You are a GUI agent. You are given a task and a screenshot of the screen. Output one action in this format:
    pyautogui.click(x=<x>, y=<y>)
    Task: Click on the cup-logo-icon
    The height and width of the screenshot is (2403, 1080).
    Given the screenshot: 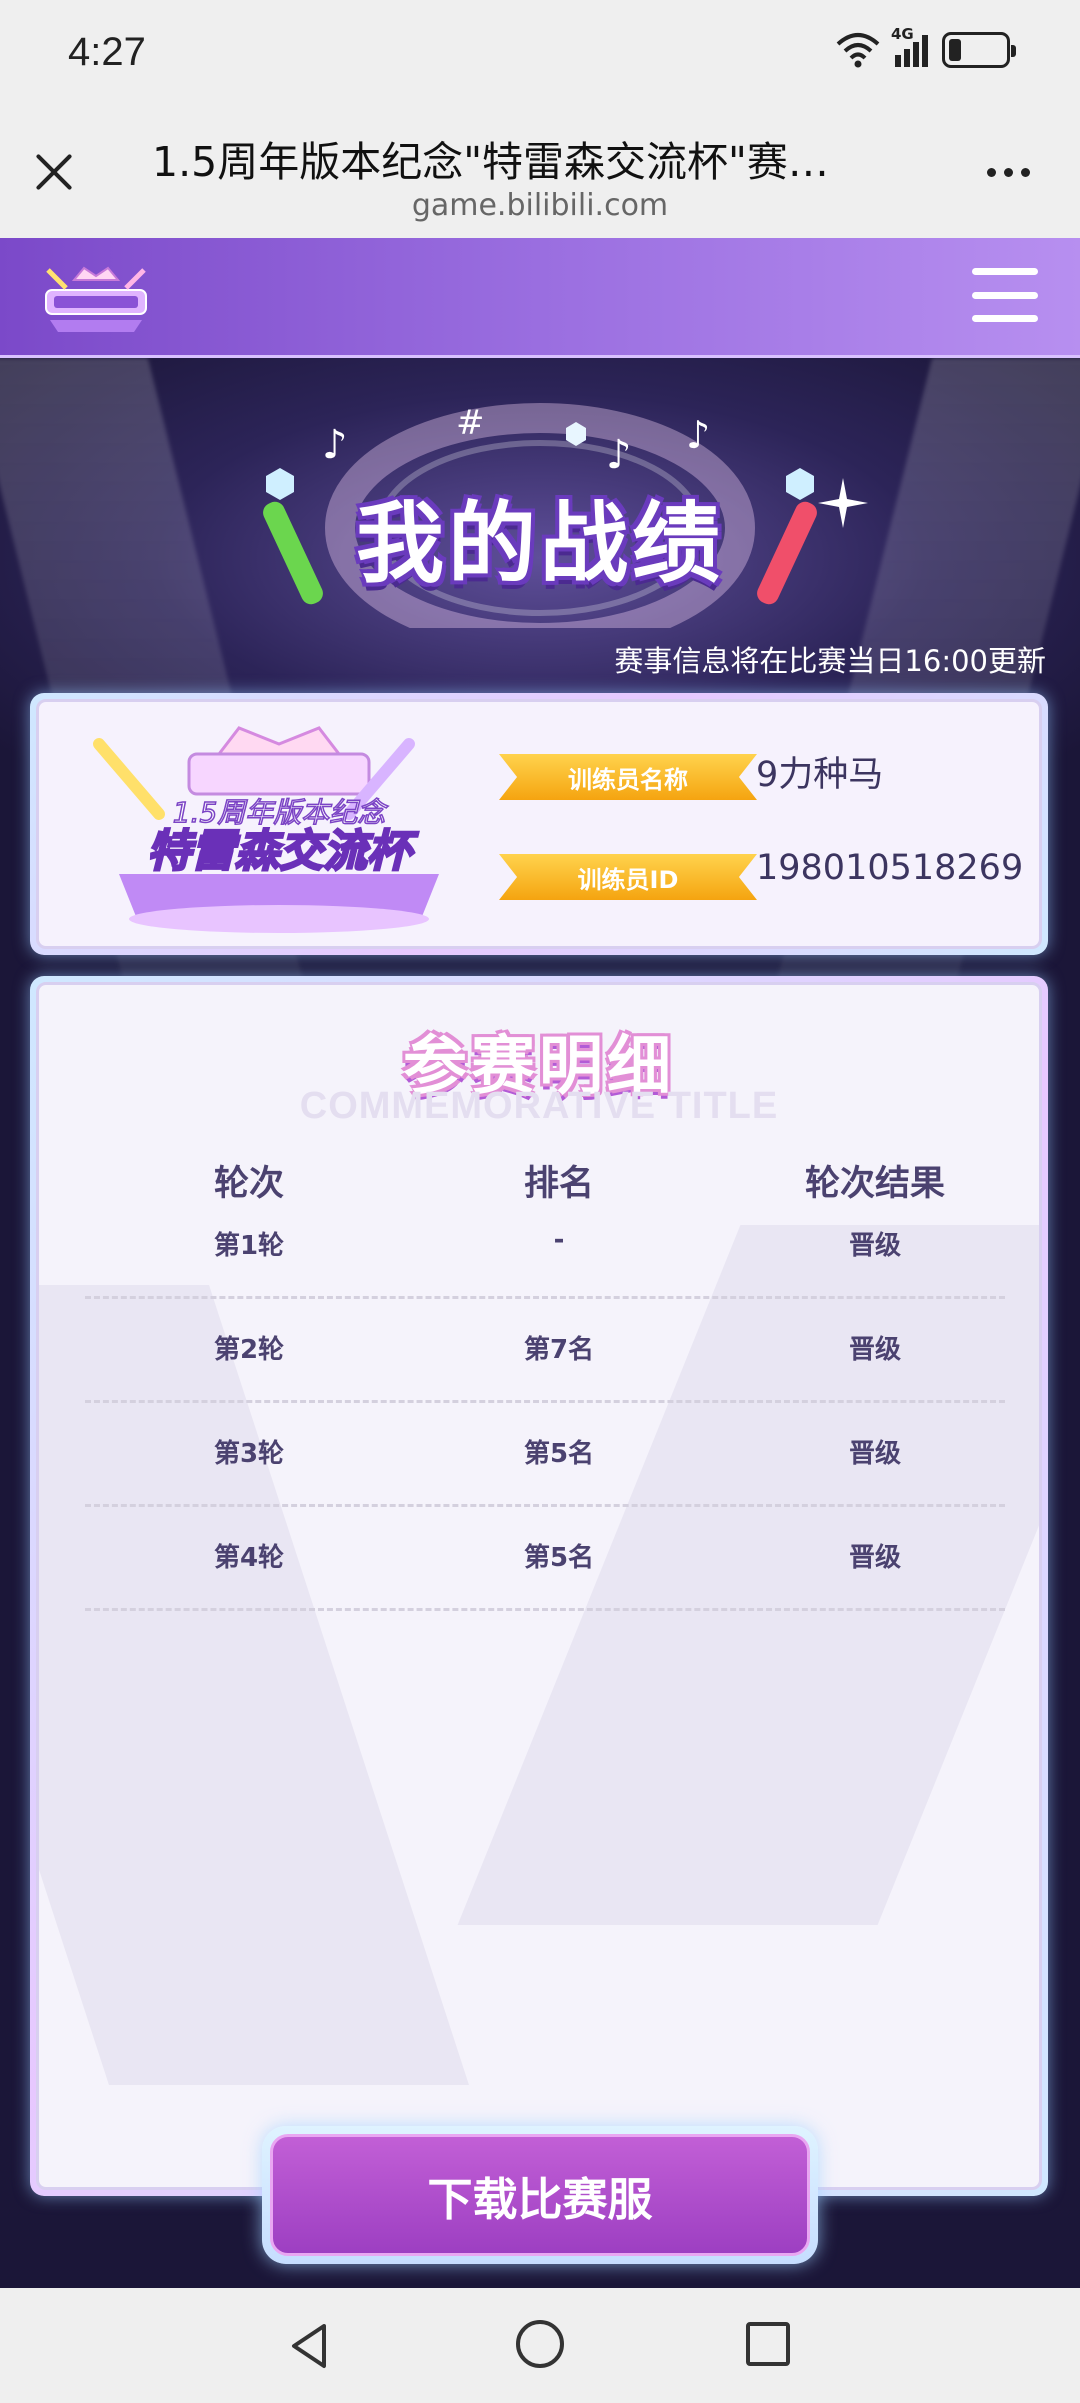 What is the action you would take?
    pyautogui.click(x=96, y=299)
    